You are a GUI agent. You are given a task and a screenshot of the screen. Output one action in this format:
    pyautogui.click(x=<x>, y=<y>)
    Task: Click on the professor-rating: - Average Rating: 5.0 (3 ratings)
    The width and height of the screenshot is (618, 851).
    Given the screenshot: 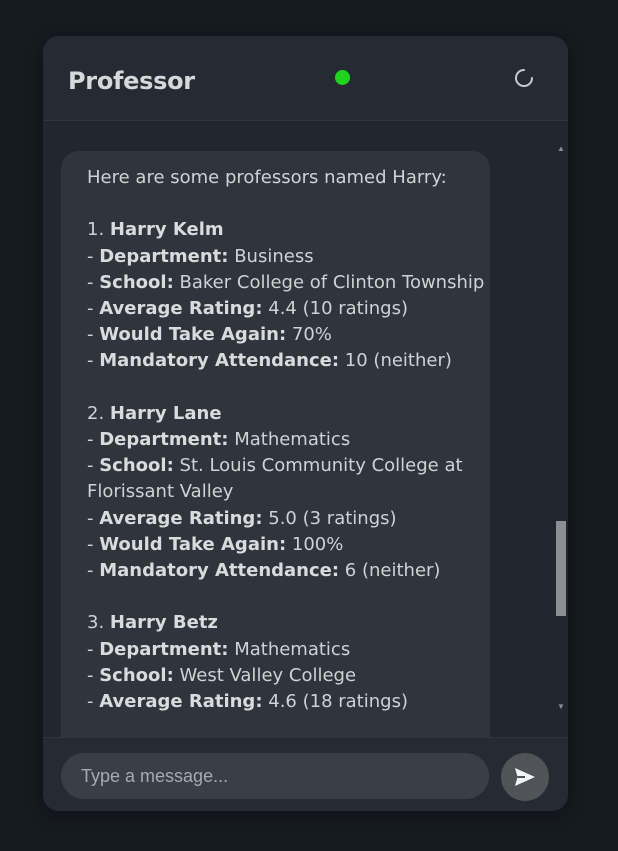 What is the action you would take?
    pyautogui.click(x=242, y=518)
    